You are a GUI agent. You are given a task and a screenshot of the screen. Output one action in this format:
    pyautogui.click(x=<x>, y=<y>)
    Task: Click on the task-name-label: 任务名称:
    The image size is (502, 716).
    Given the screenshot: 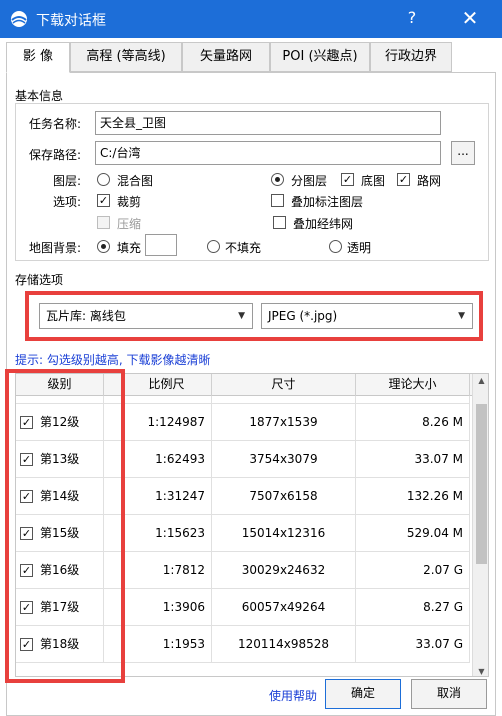 What is the action you would take?
    pyautogui.click(x=55, y=124)
    